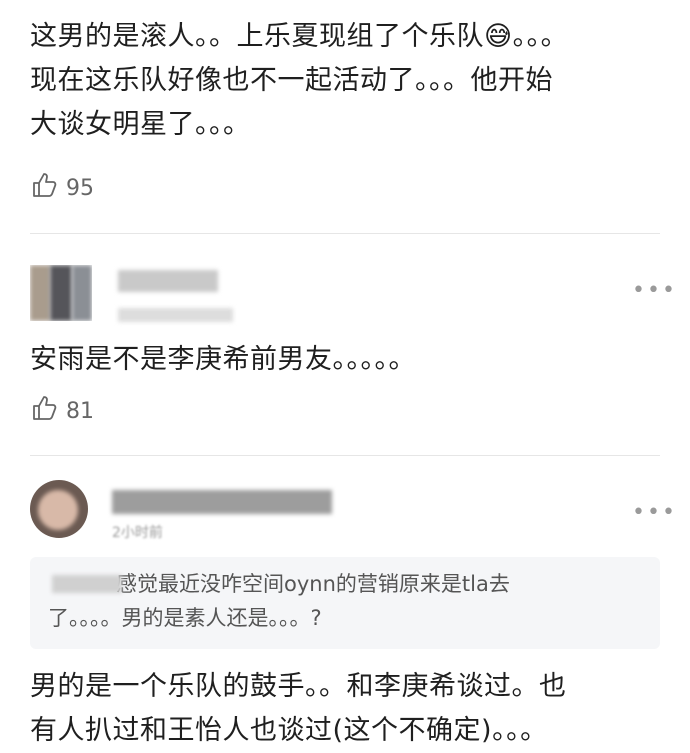 The width and height of the screenshot is (690, 753). I want to click on comment-1-line-2: 现在这乐队好像也不一起活动了。。。他开始, so click(291, 80).